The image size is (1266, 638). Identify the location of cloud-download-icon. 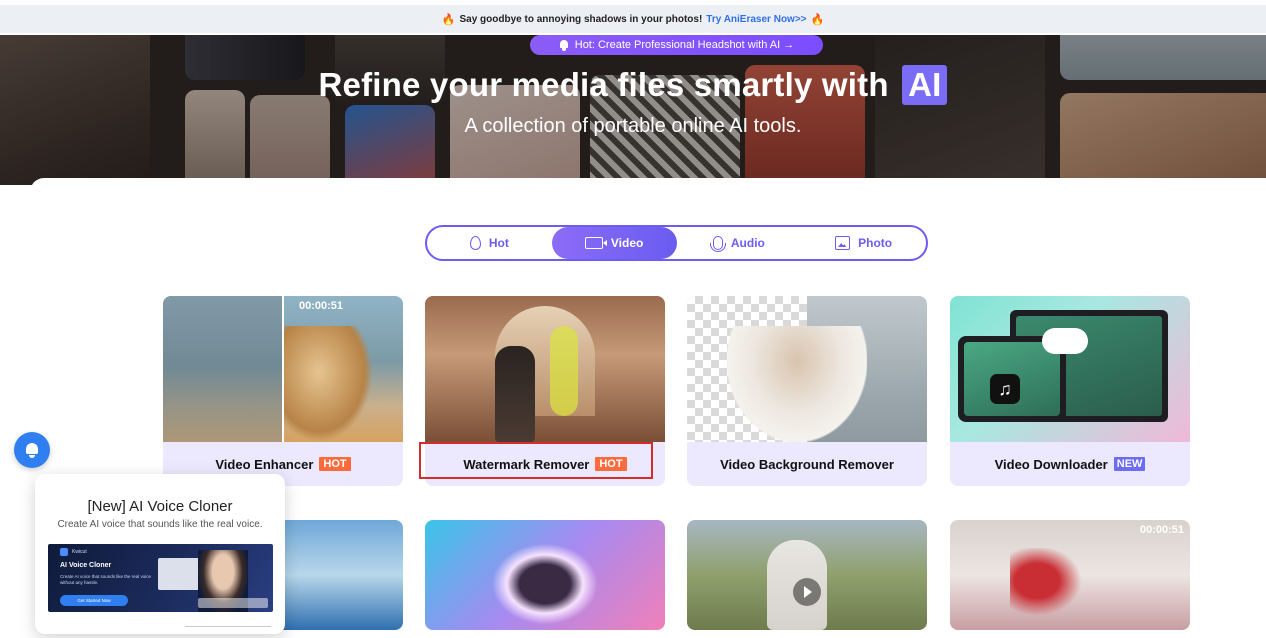
(1065, 341).